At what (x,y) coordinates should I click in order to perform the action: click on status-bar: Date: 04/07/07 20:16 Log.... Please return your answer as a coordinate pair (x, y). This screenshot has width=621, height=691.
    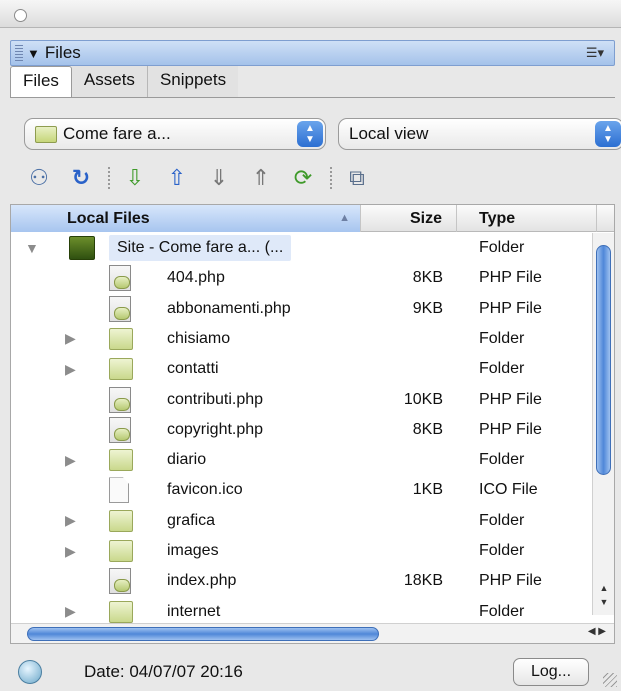
    Looking at the image, I should click on (310, 670).